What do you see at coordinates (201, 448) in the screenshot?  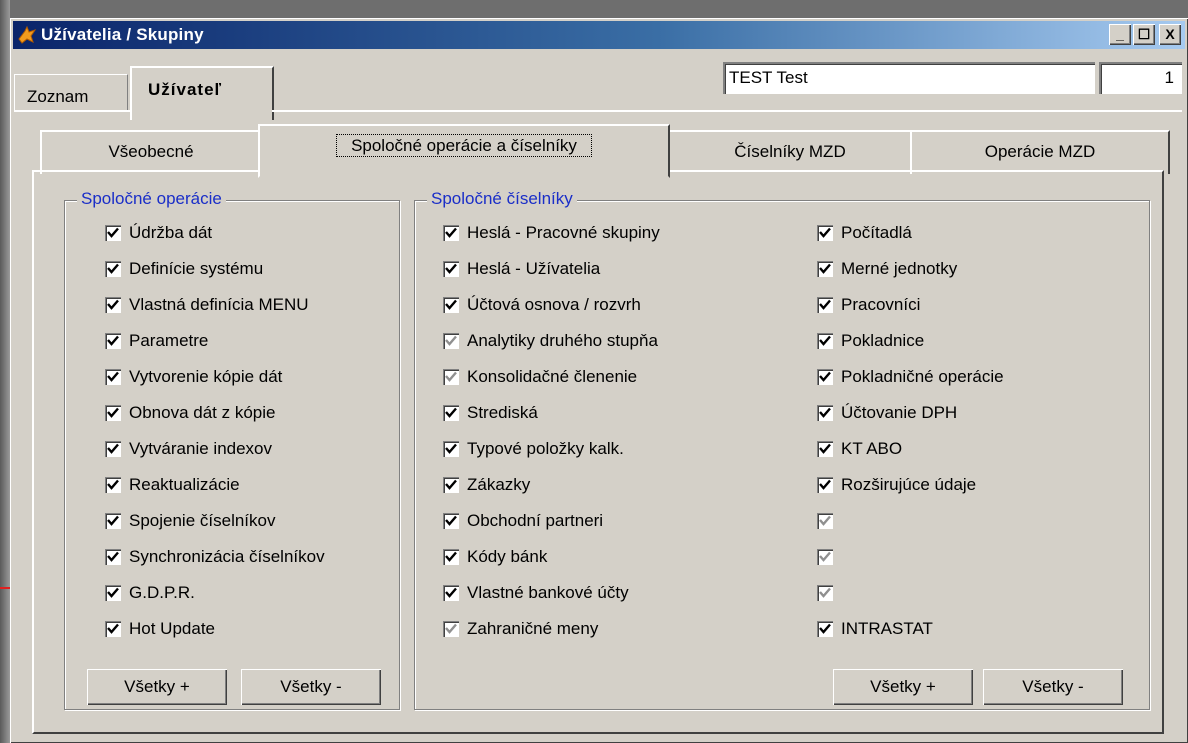 I see `checkbox-label: Vytváranie indexov` at bounding box center [201, 448].